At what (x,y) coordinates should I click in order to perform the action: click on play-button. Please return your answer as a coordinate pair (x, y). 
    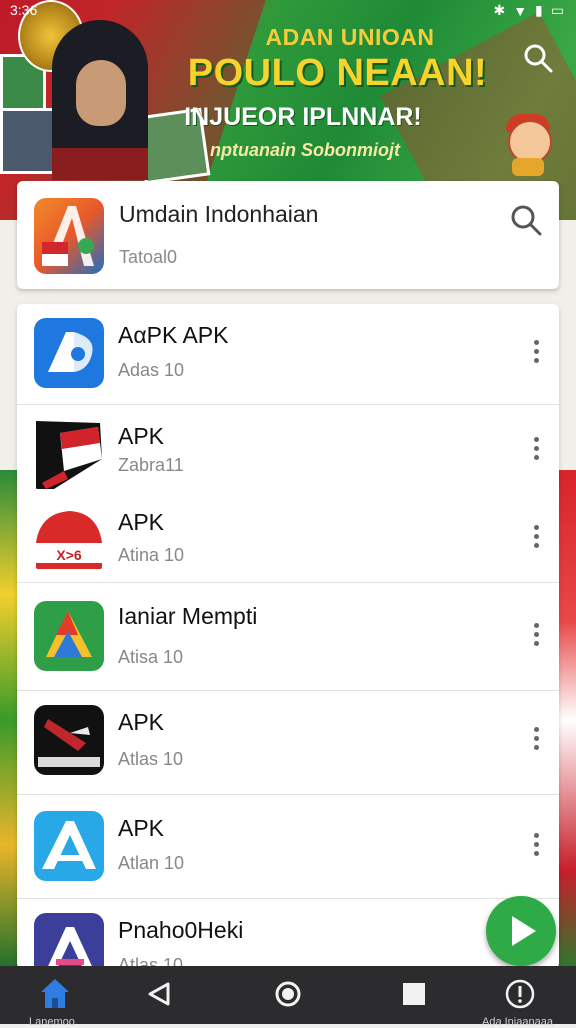
    Looking at the image, I should click on (521, 931).